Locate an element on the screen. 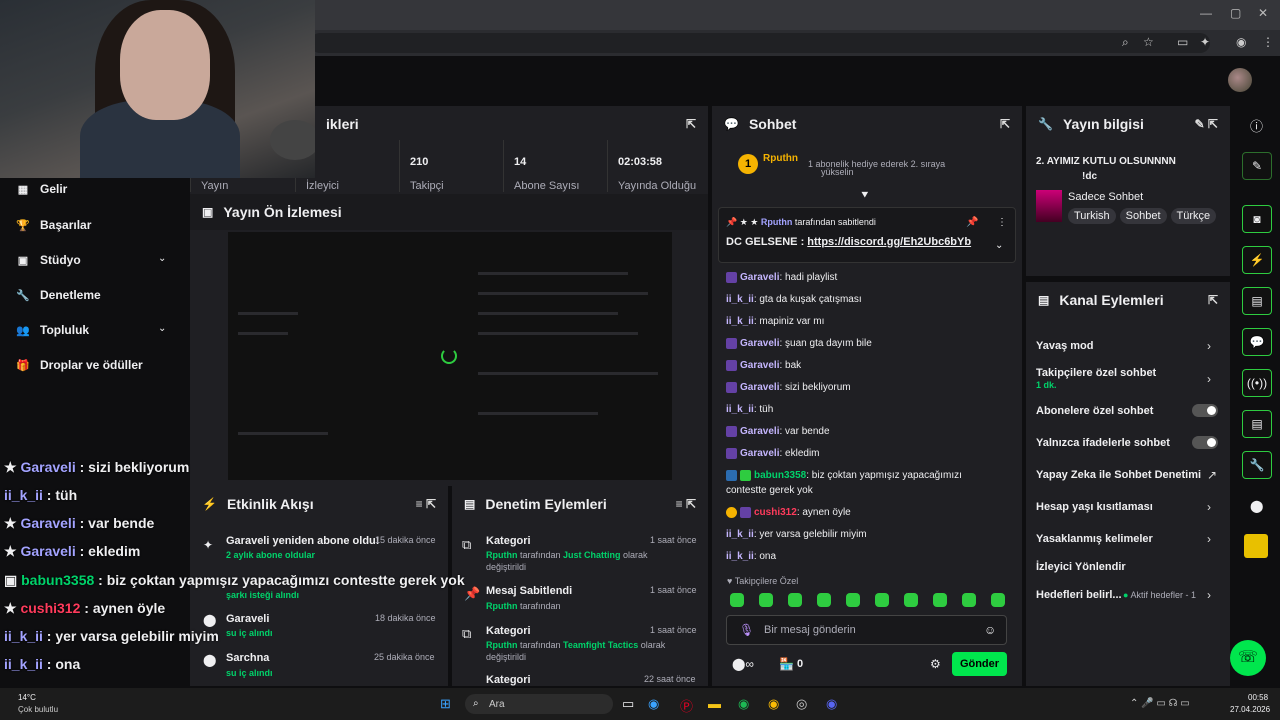  lightning-button: ⚡ is located at coordinates (1257, 260).